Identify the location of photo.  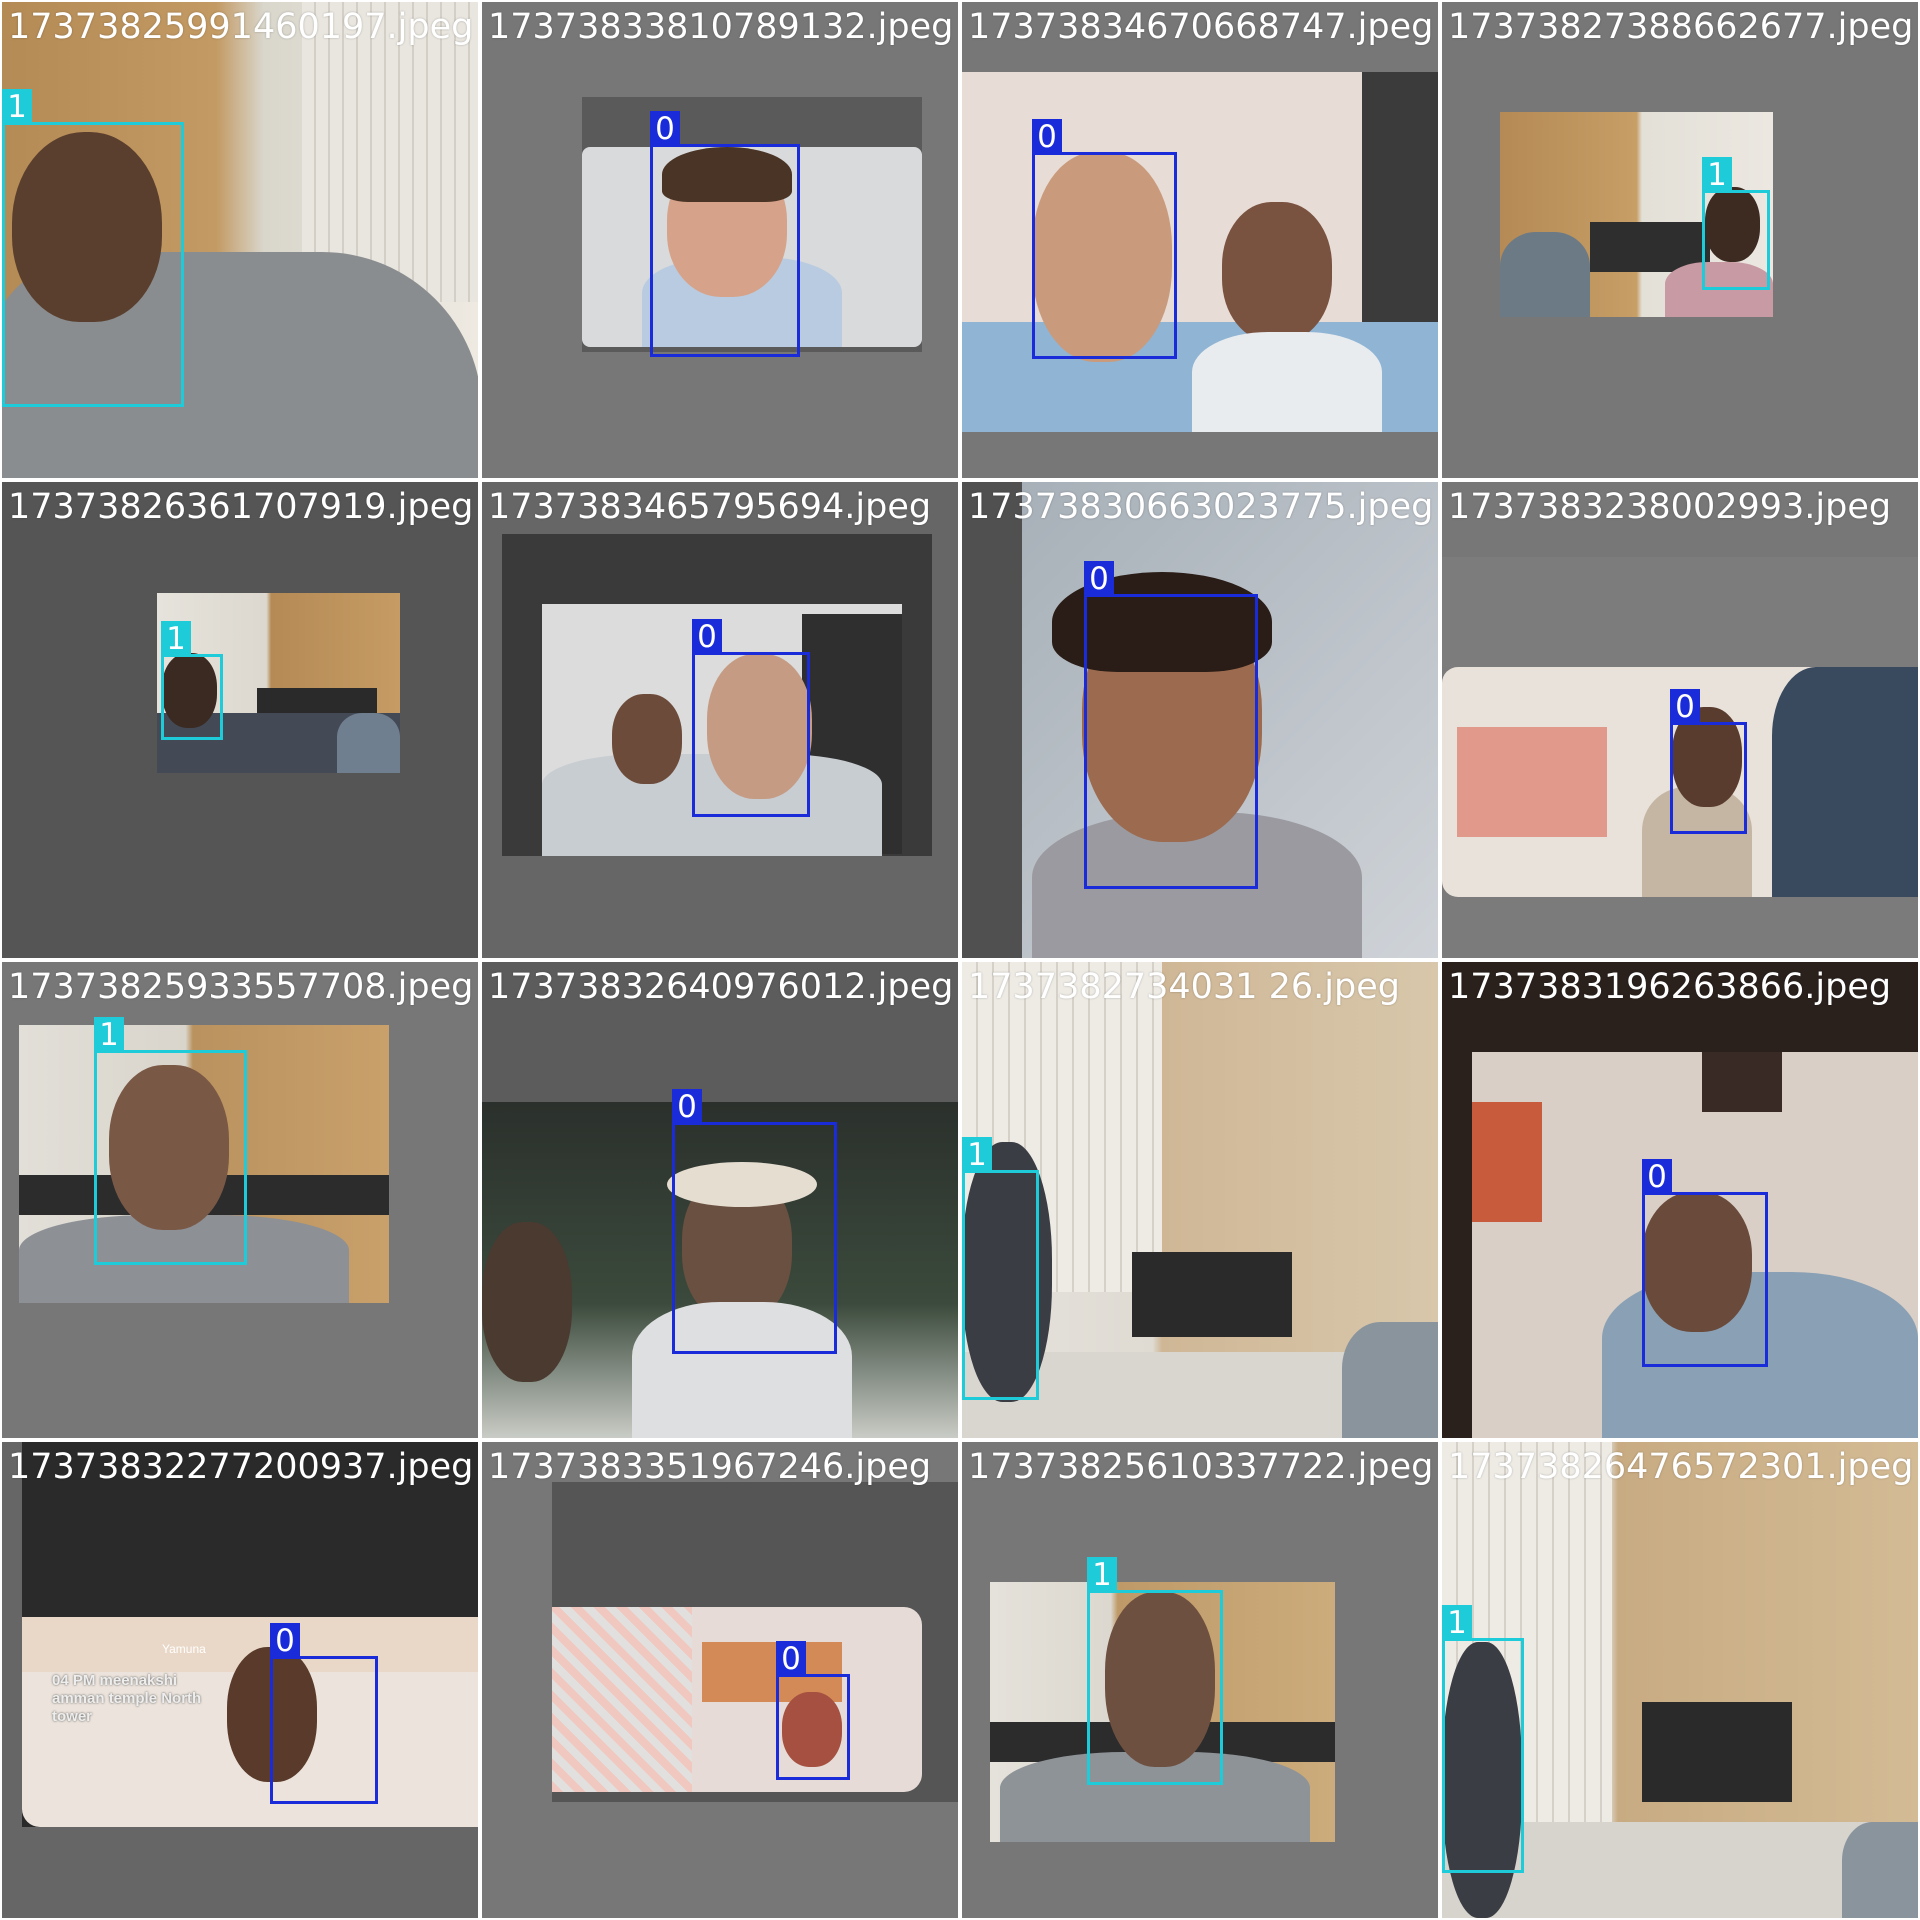
(755, 1642).